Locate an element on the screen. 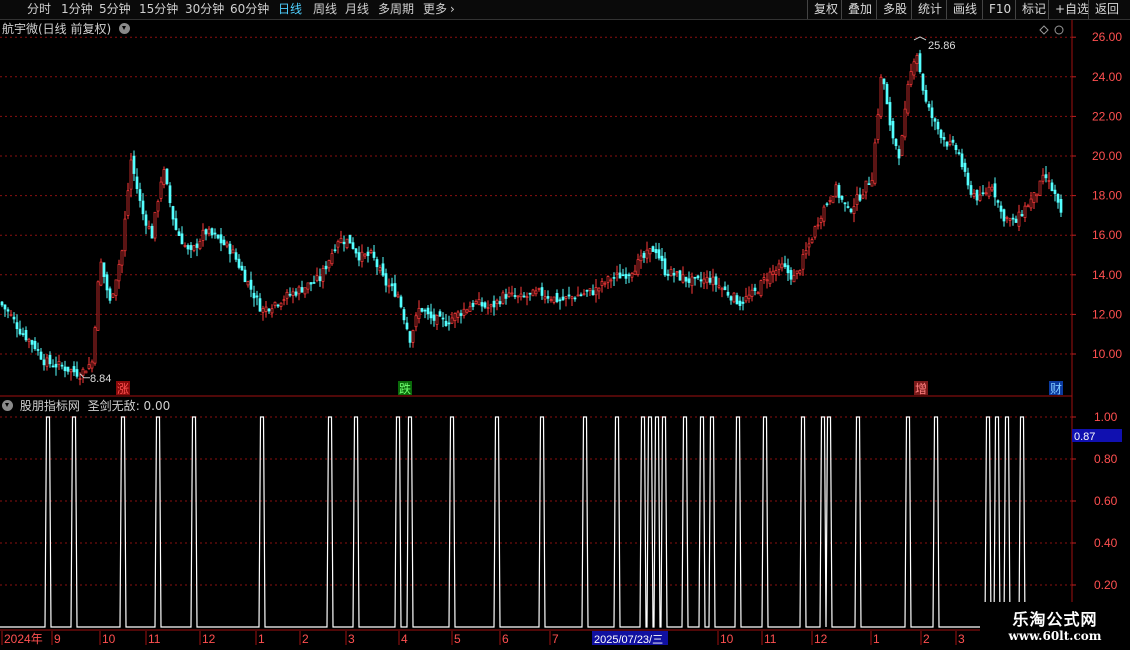 This screenshot has width=1130, height=650. circle-icon is located at coordinates (1059, 30).